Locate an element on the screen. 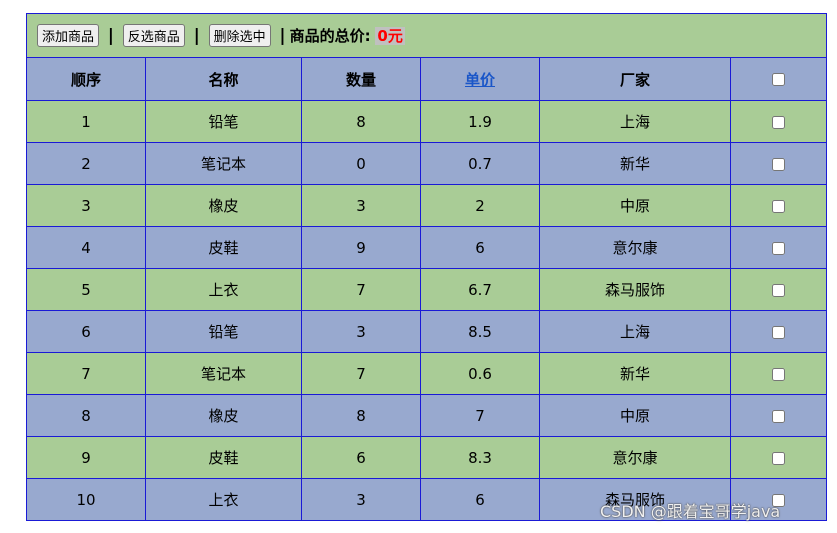  table-row: 7 笔记本 7 0.6 新华 is located at coordinates (427, 373).